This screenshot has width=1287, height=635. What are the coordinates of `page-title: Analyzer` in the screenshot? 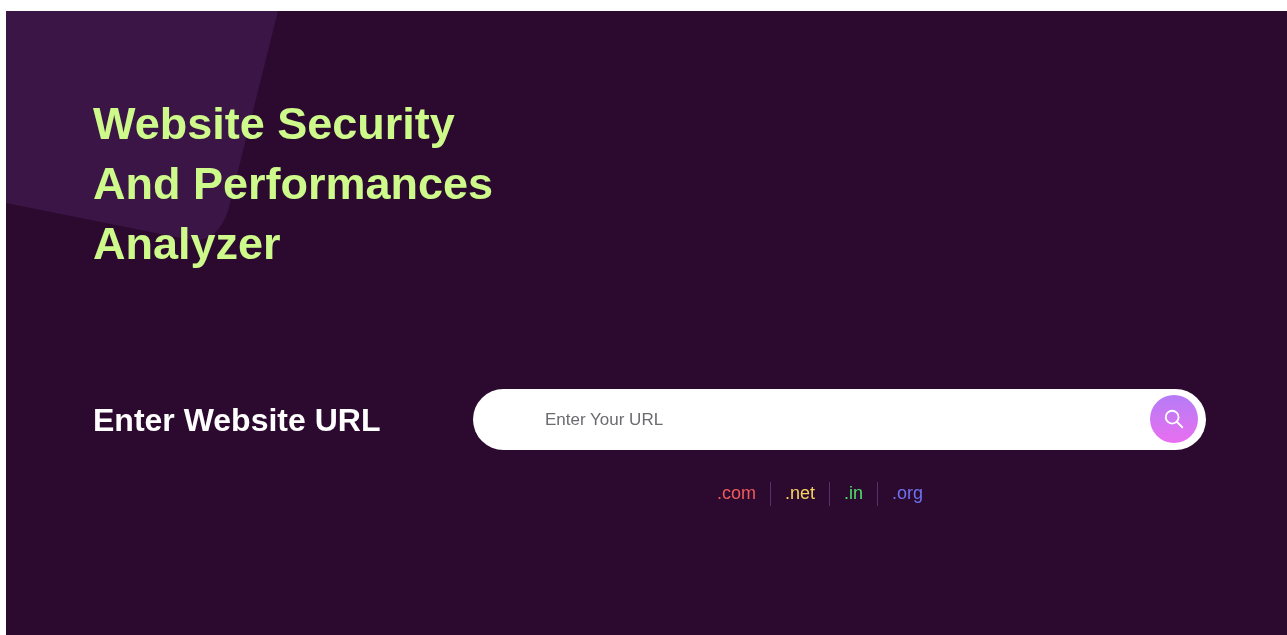 It's located at (187, 244).